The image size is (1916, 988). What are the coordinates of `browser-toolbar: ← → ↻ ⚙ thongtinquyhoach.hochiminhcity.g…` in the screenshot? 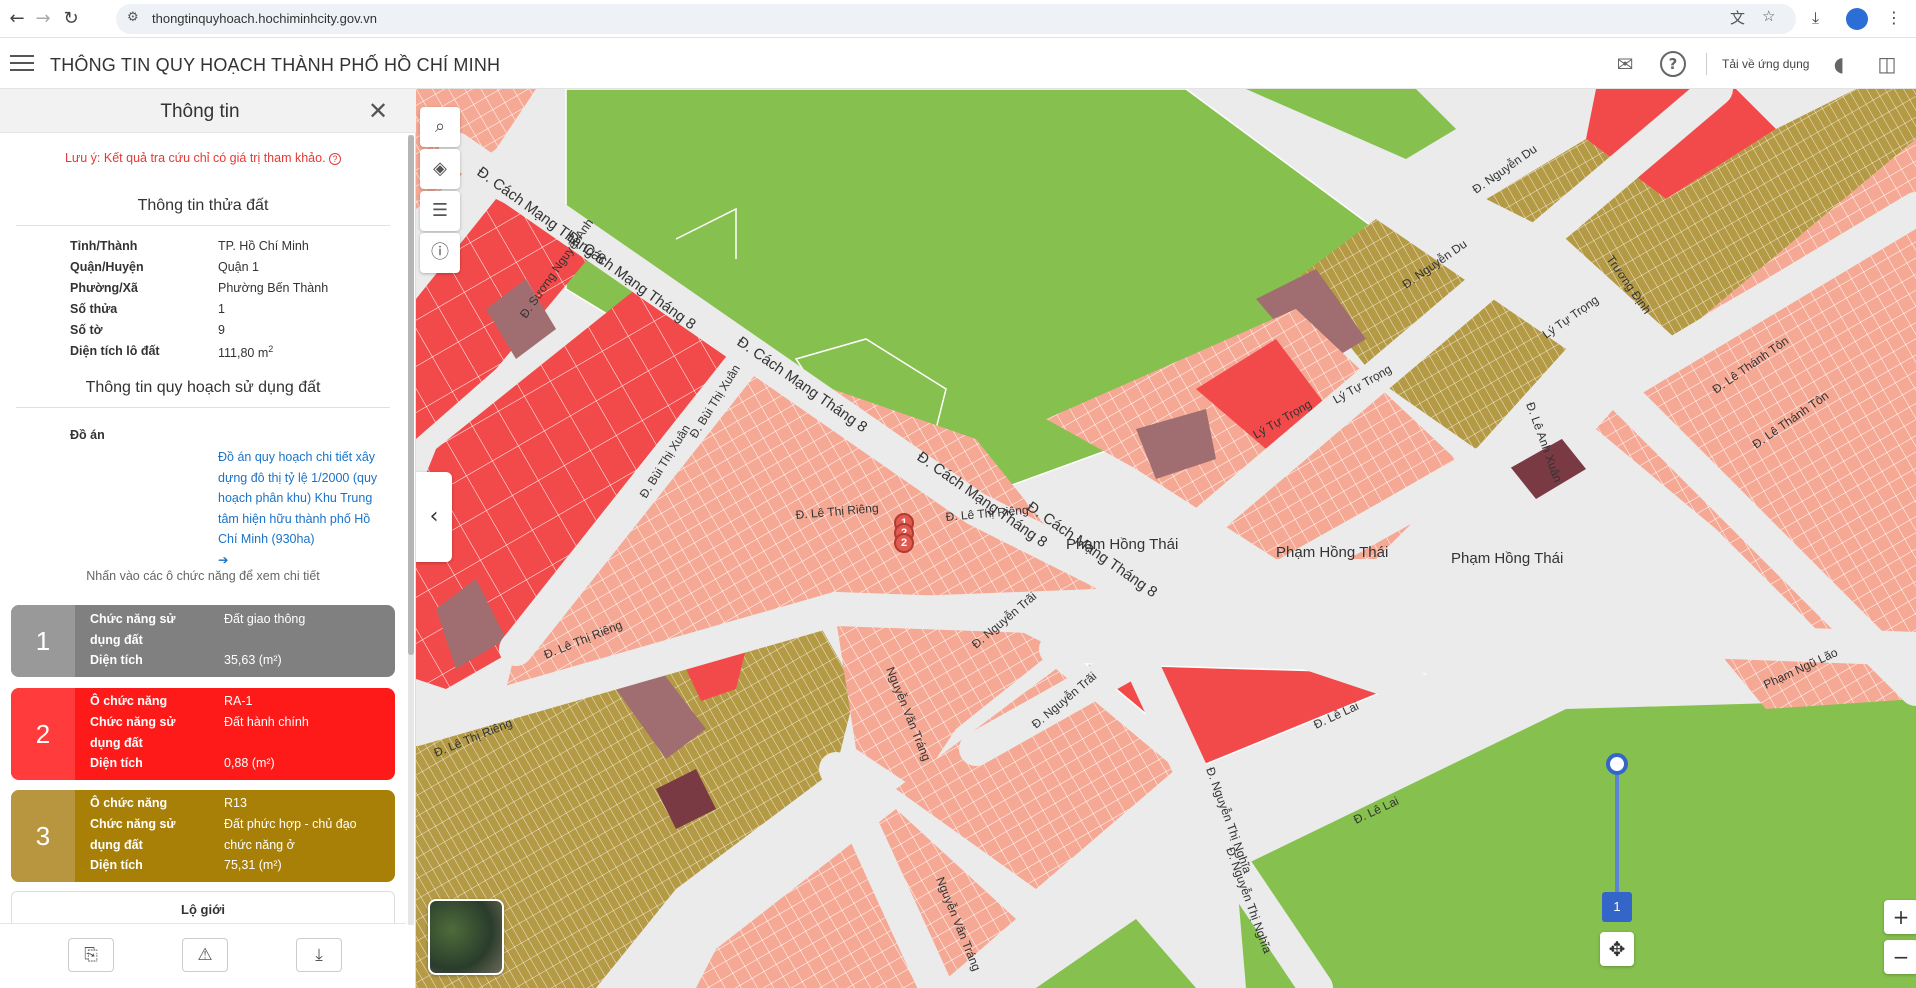 It's located at (958, 19).